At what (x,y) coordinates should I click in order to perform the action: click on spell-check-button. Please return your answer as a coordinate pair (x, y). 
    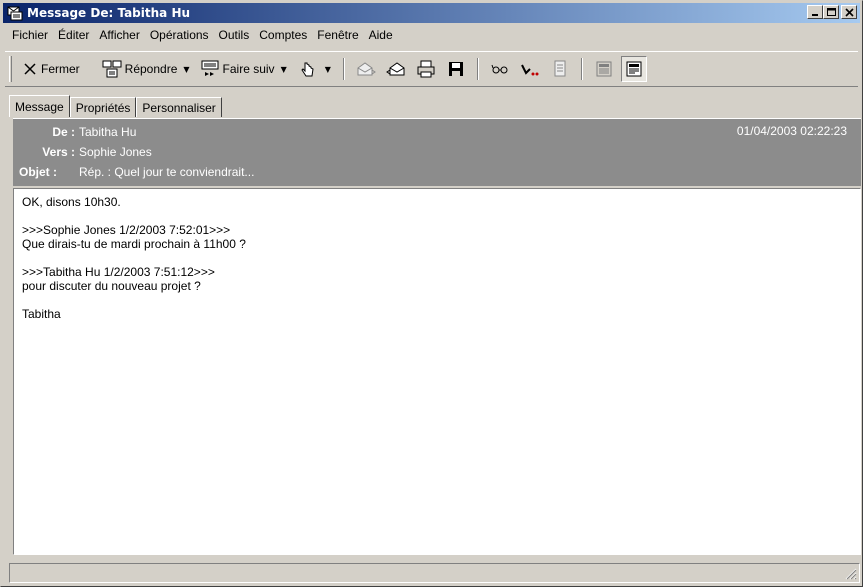
    Looking at the image, I should click on (500, 69).